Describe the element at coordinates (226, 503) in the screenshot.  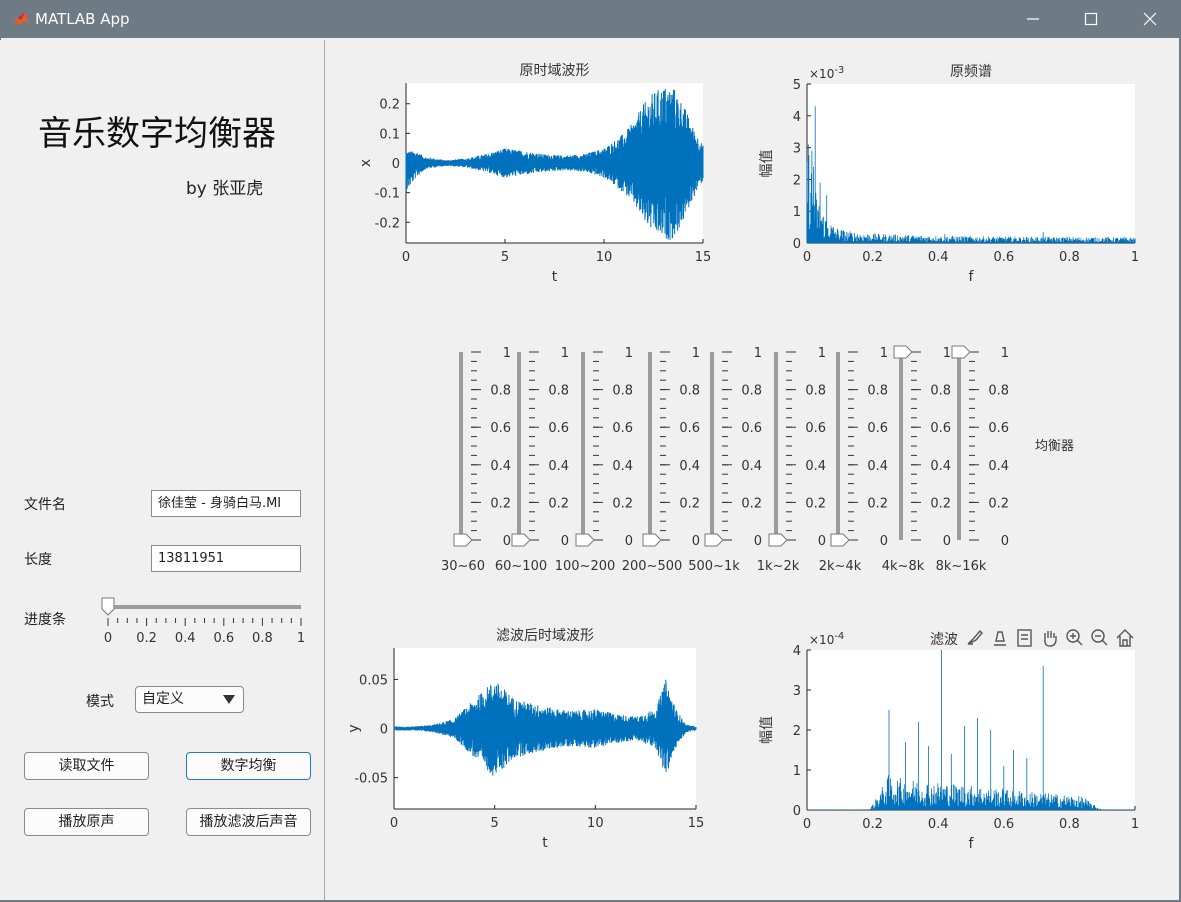
I see `filename-field: 徐佳莹 - 身骑白马.MI` at that location.